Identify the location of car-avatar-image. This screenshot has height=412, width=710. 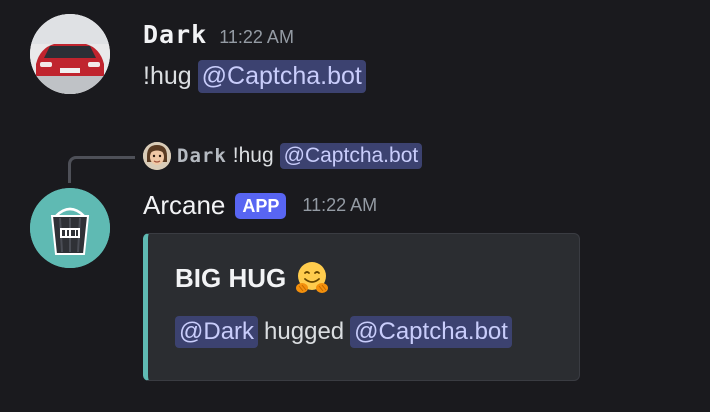
(70, 54).